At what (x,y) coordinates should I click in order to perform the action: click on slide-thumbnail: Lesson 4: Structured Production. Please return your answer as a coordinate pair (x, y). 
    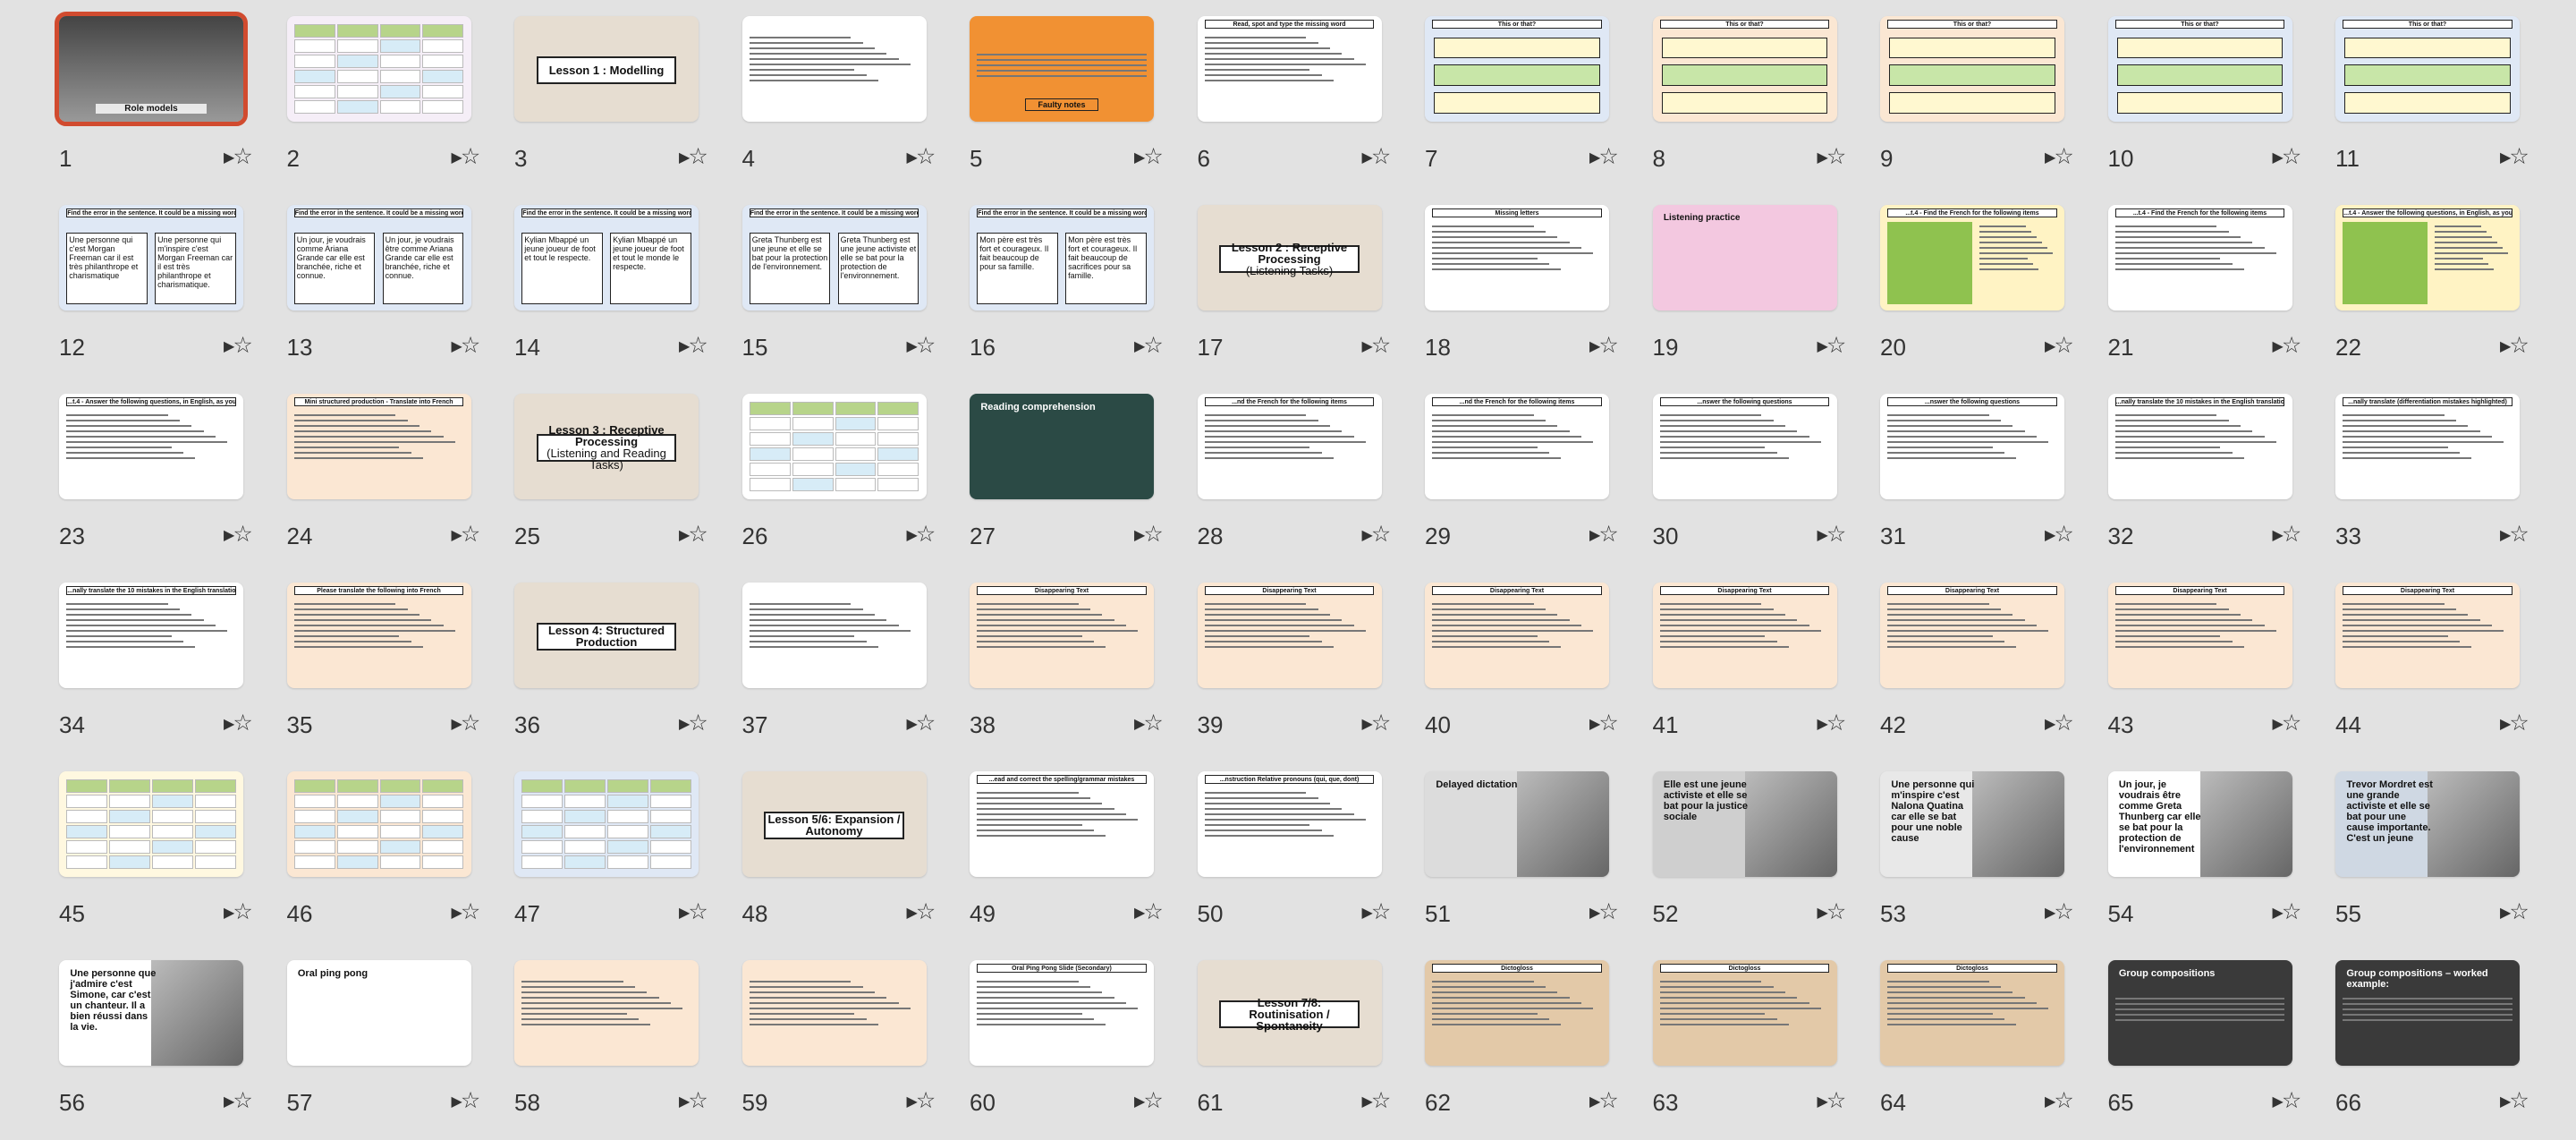
    Looking at the image, I should click on (606, 635).